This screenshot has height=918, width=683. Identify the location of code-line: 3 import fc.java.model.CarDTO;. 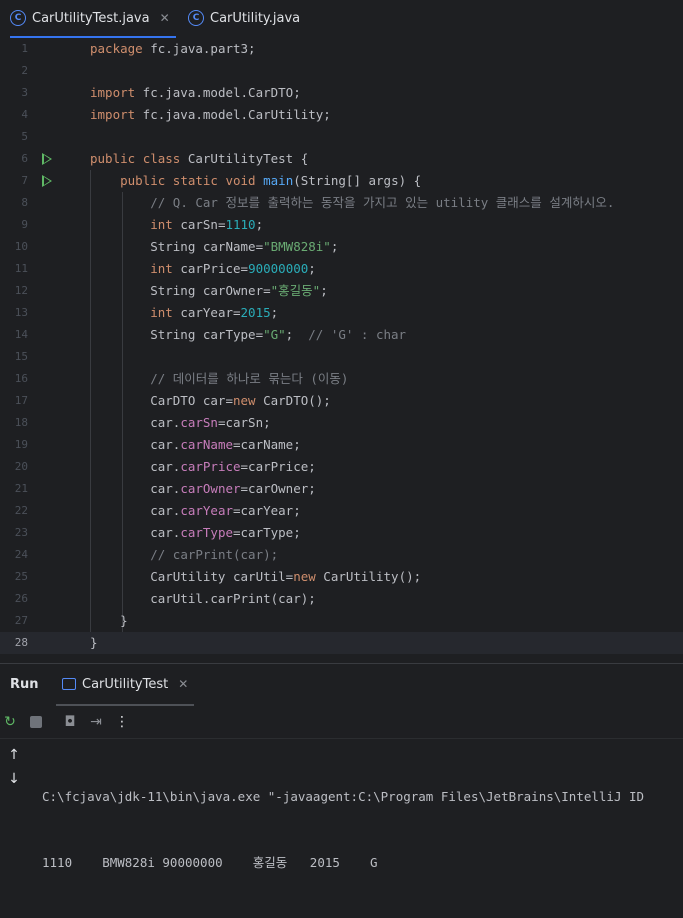
(341, 93).